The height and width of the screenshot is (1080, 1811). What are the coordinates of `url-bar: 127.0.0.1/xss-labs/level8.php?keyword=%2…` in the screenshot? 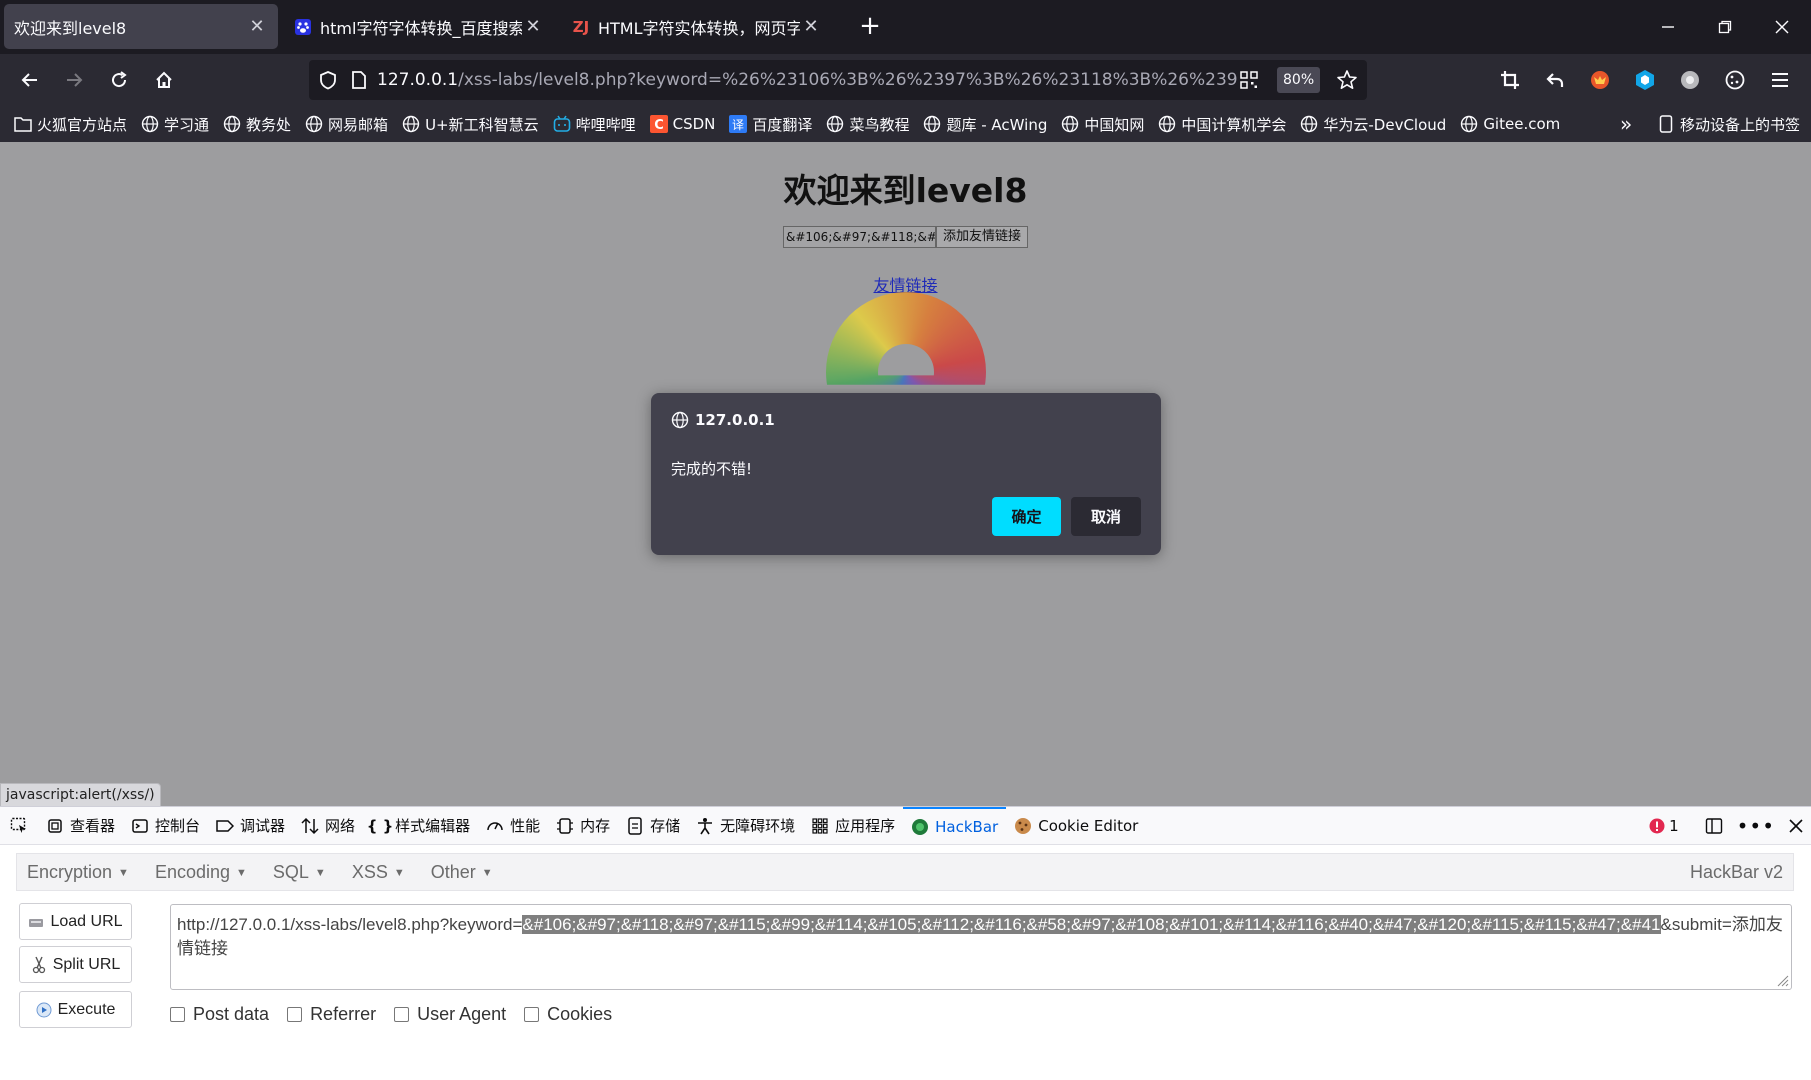 It's located at (838, 80).